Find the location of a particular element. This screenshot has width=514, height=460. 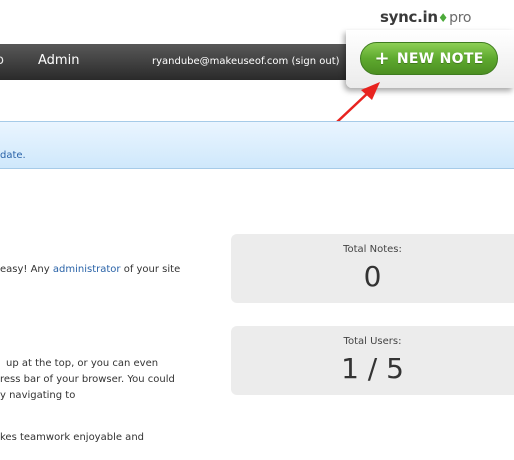

total-users-label: Total Users: is located at coordinates (372, 341).